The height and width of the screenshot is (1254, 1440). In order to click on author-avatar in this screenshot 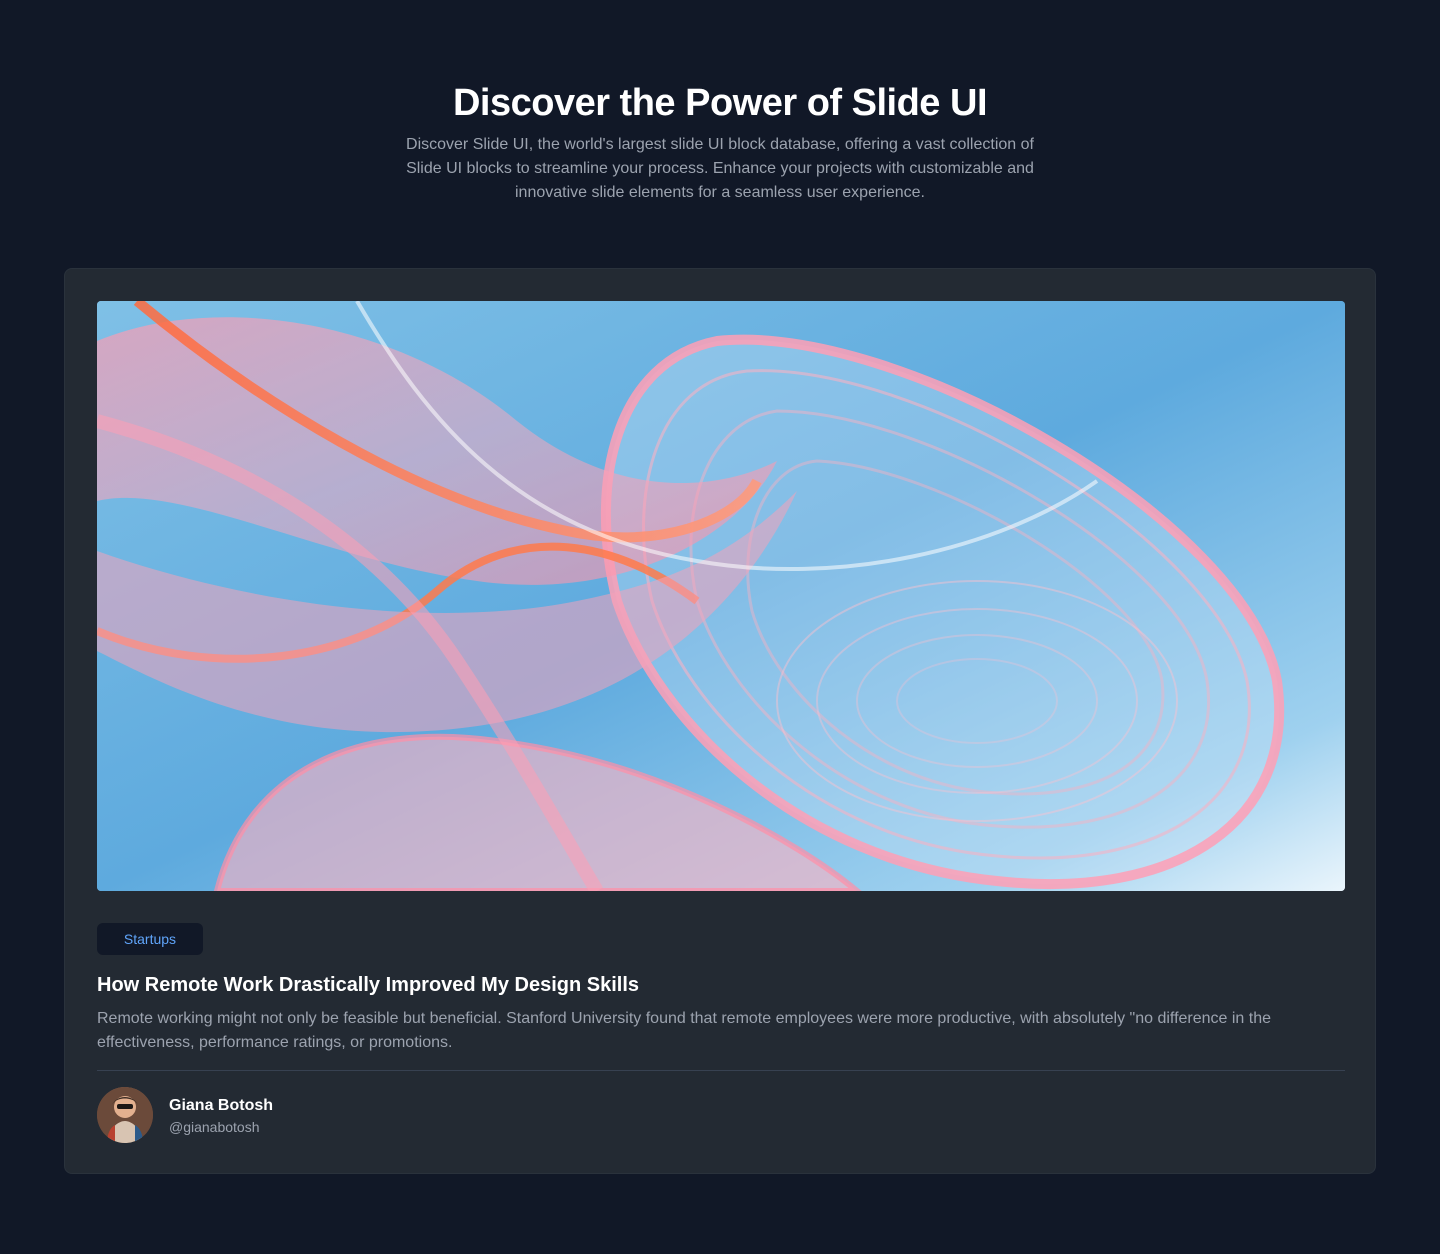, I will do `click(125, 1115)`.